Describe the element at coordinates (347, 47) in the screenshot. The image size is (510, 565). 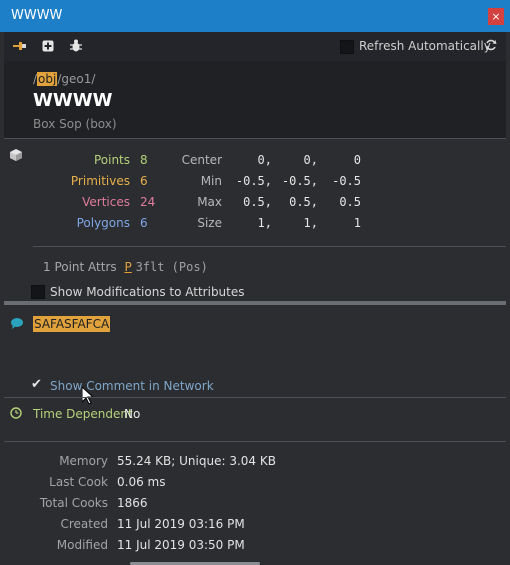
I see `refresh-automatically-checkbox` at that location.